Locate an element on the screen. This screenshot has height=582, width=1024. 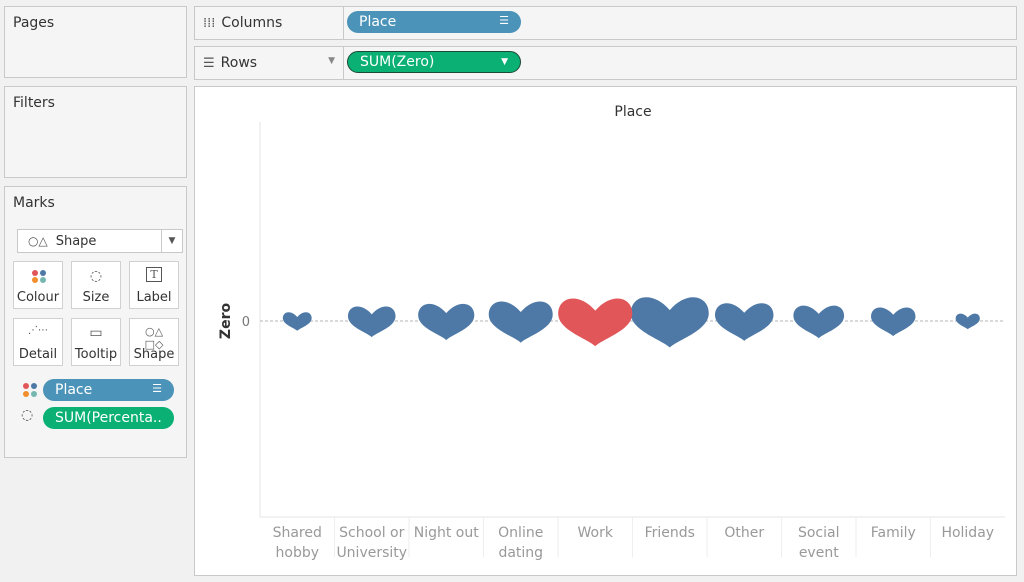
mark-type-dropdown: ○△ Shape ▼ is located at coordinates (100, 241).